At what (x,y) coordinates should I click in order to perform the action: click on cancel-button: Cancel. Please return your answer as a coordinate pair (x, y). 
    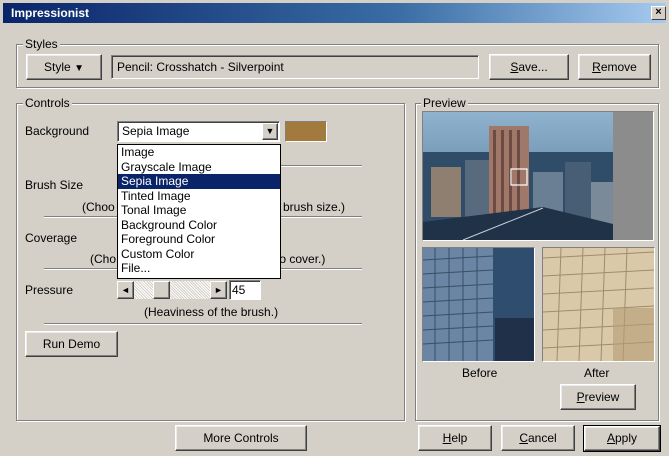
    Looking at the image, I should click on (538, 438).